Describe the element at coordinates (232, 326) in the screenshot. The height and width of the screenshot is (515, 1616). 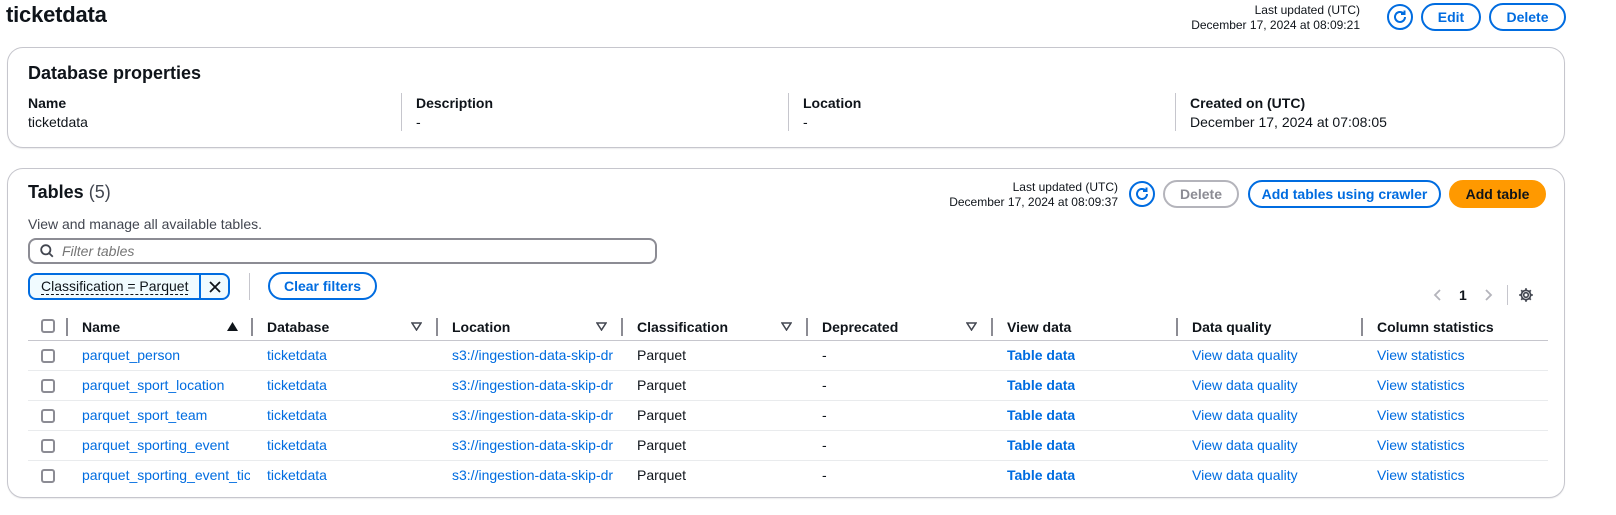
I see `sort-ascending-icon` at that location.